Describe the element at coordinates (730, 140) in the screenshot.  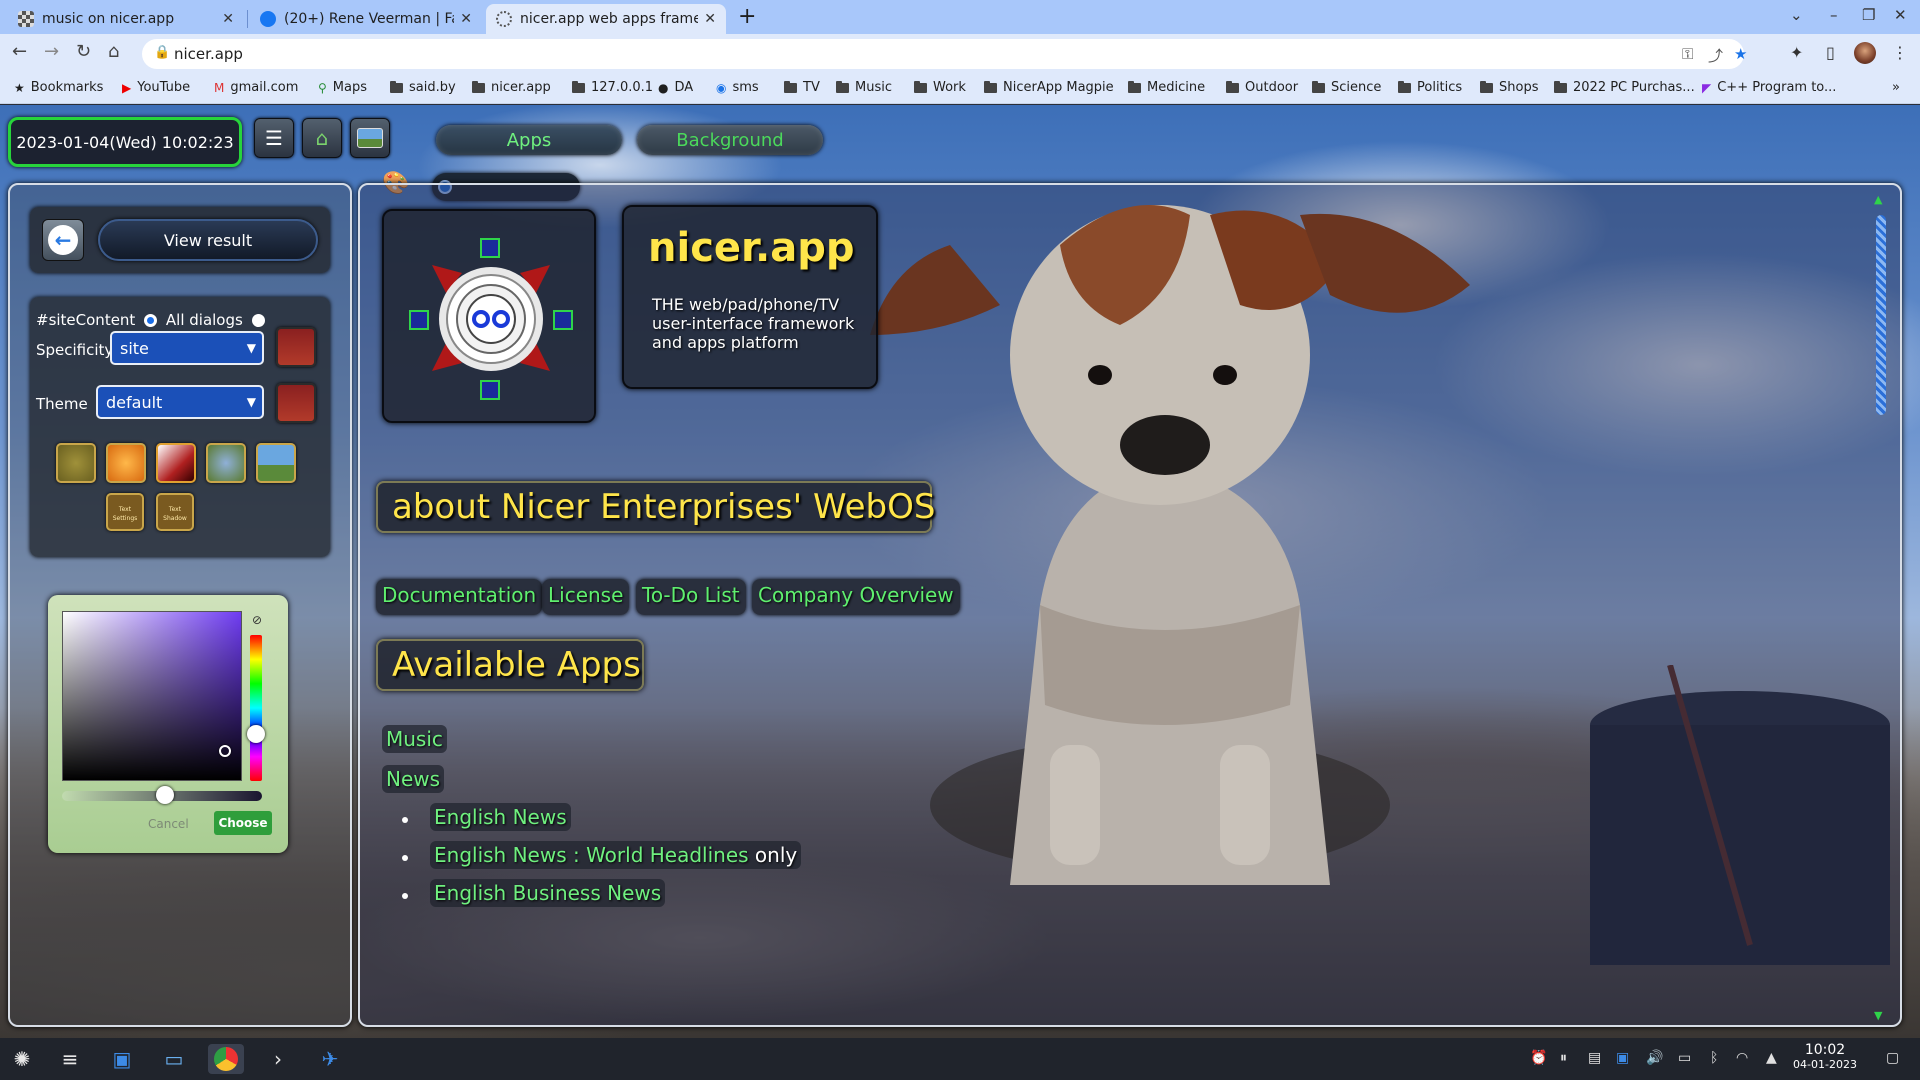
I see `background-button: Background` at that location.